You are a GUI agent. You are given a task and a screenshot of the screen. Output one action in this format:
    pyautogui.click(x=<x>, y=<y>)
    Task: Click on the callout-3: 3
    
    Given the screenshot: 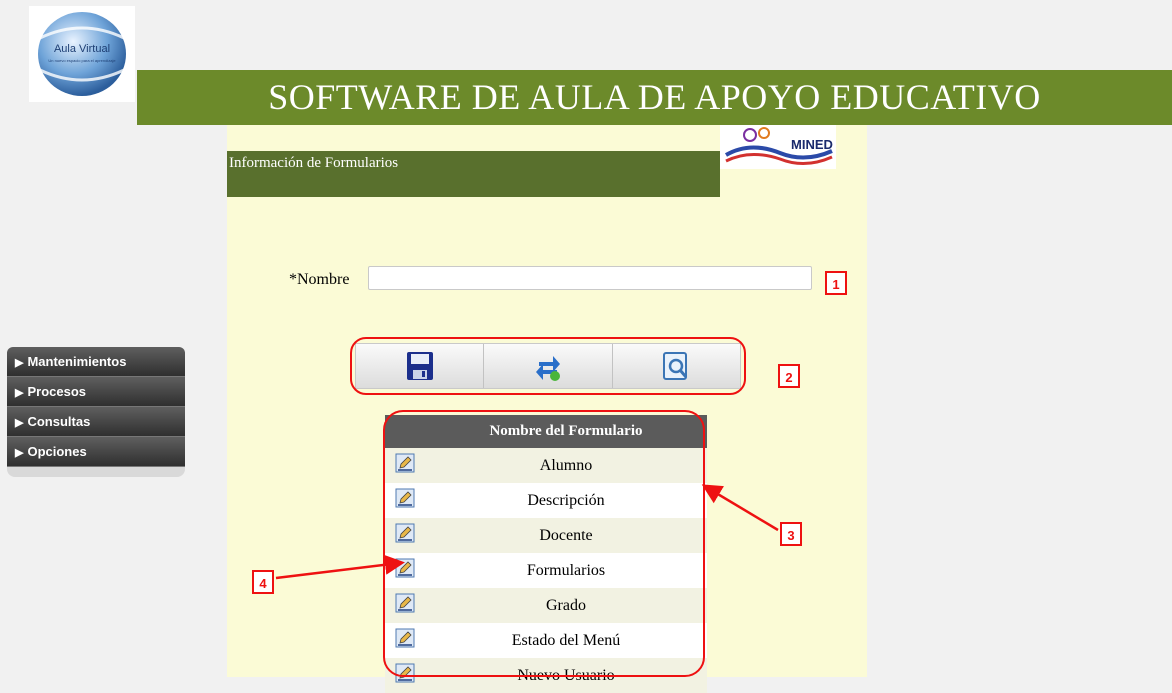 What is the action you would take?
    pyautogui.click(x=791, y=534)
    